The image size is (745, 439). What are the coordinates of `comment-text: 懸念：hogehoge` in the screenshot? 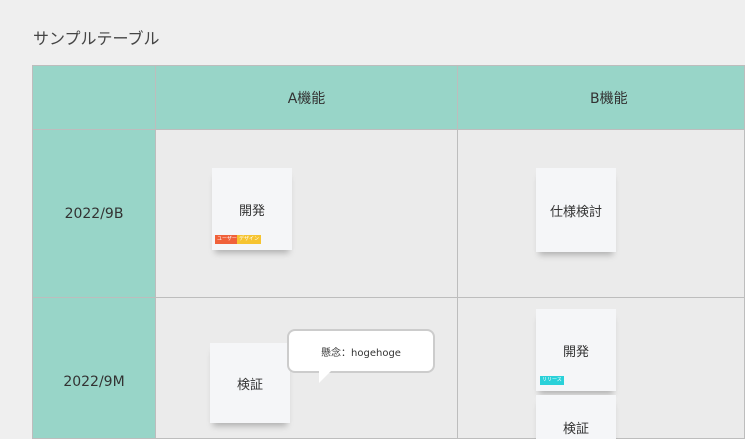 It's located at (361, 353).